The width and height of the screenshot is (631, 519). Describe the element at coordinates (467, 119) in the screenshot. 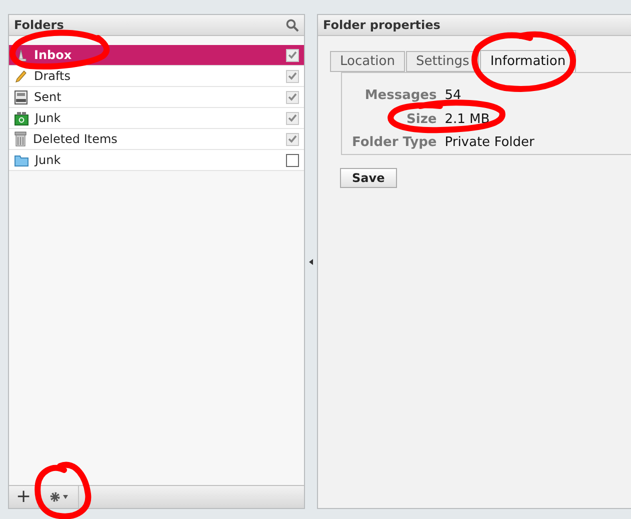

I see `field-value: 2.1 MB` at that location.